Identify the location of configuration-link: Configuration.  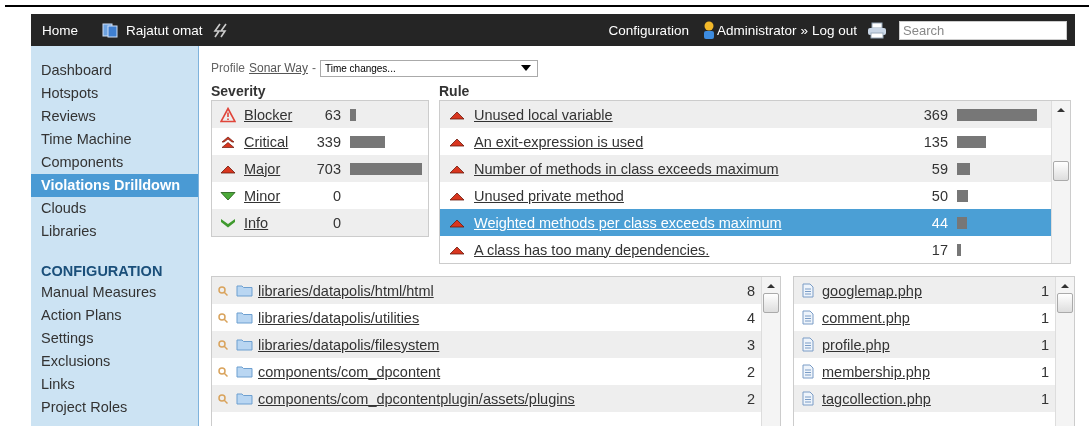
(648, 30).